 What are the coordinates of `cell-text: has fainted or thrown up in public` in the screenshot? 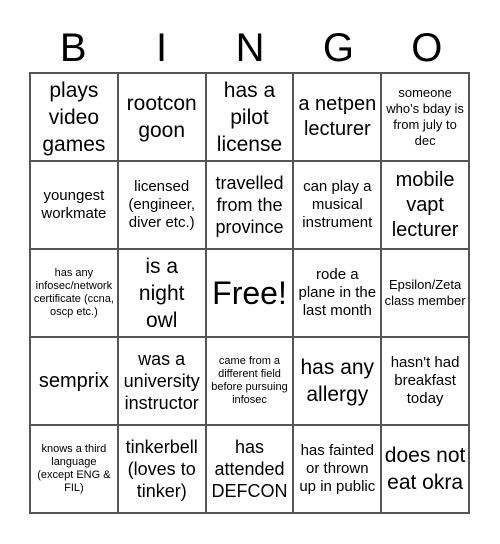 It's located at (337, 468).